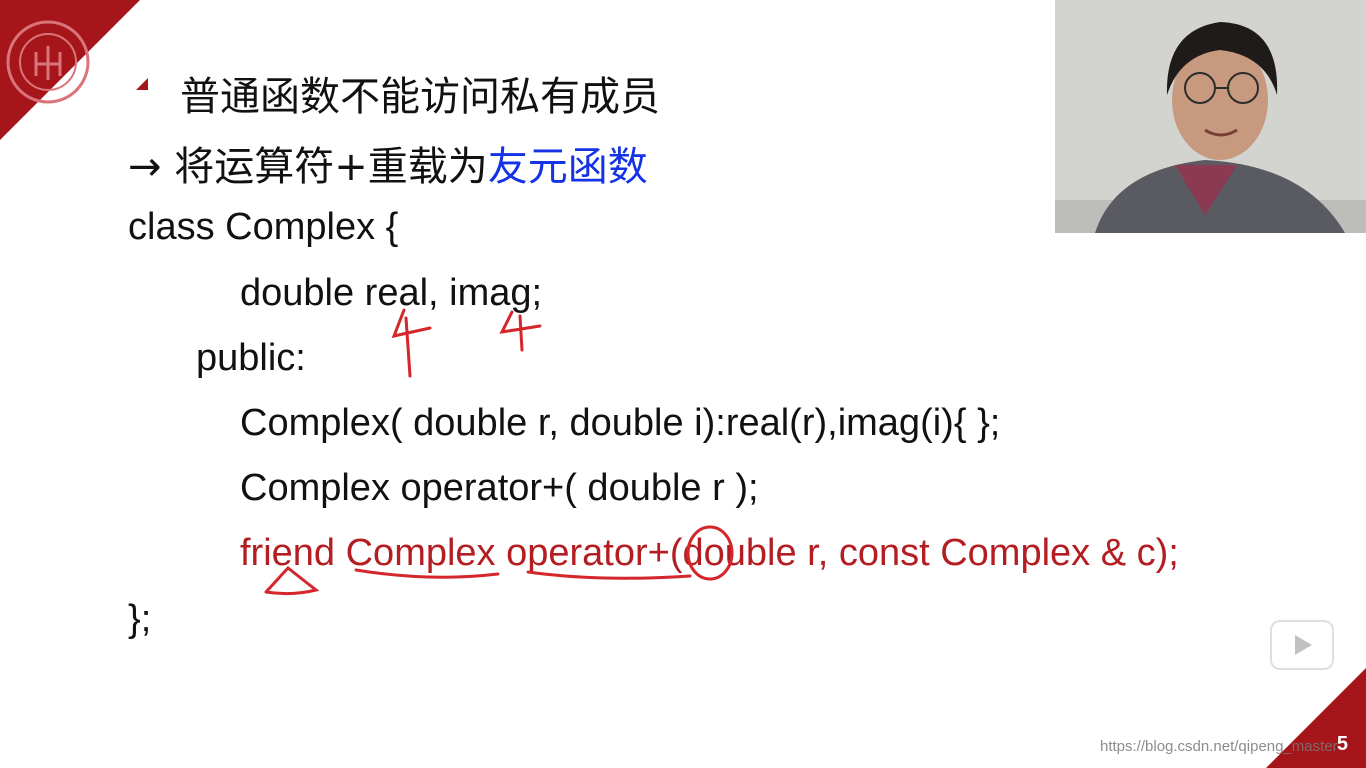 This screenshot has height=768, width=1366. Describe the element at coordinates (391, 293) in the screenshot. I see `code-line-members: double real, imag;` at that location.